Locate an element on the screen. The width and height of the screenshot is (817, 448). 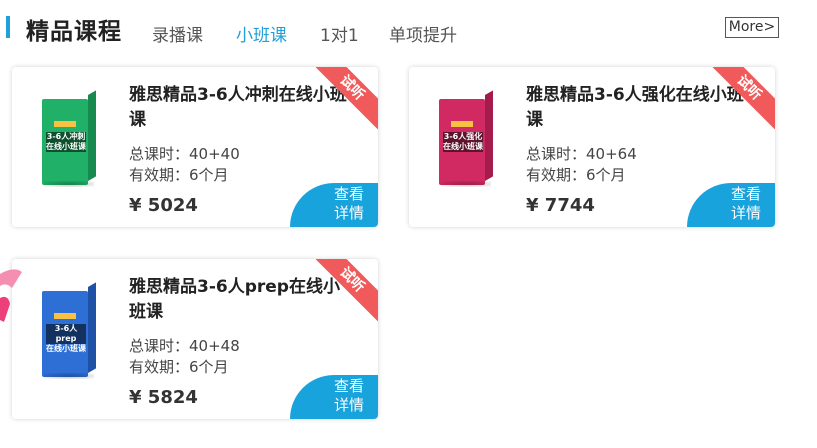
box-front: 3-6人prep 在线小班课 is located at coordinates (65, 334).